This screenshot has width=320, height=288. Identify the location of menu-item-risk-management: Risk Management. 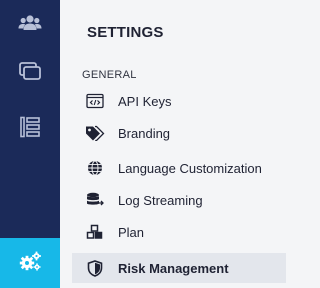
(179, 268).